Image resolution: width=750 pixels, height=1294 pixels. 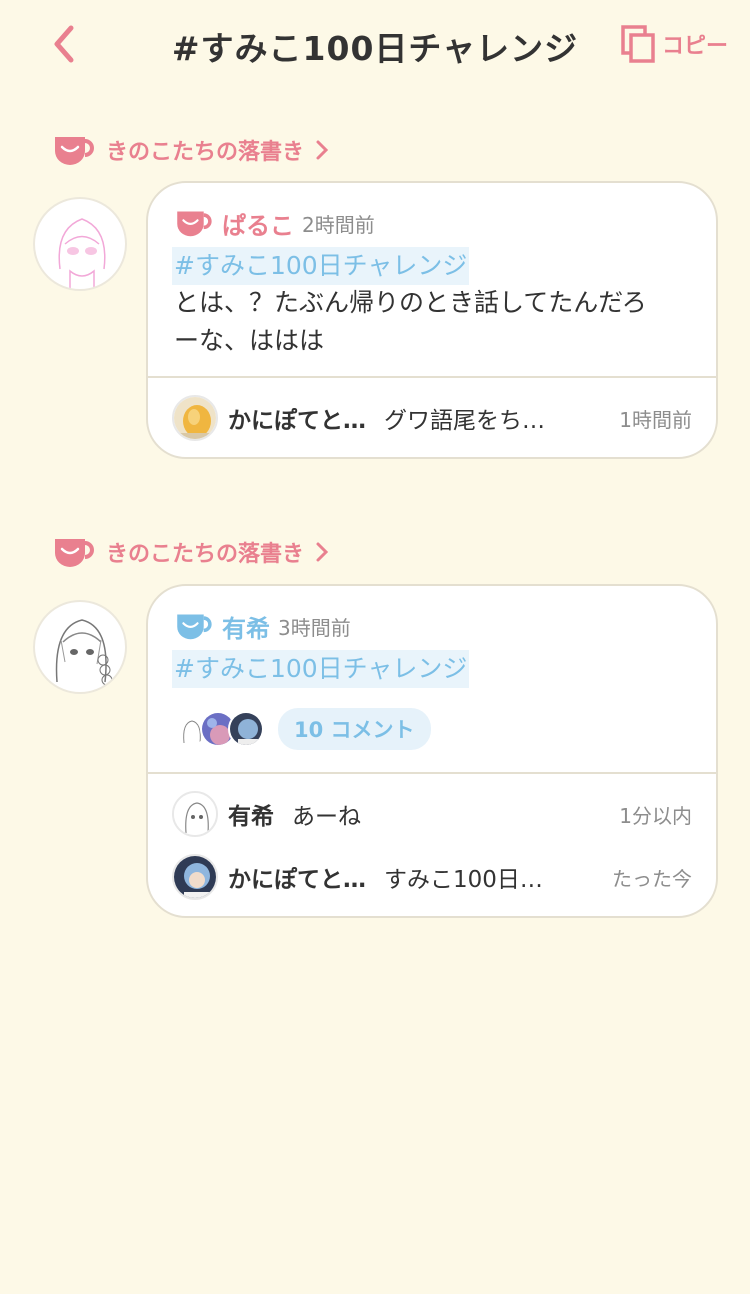 I want to click on copy-button: コピー, so click(x=674, y=44).